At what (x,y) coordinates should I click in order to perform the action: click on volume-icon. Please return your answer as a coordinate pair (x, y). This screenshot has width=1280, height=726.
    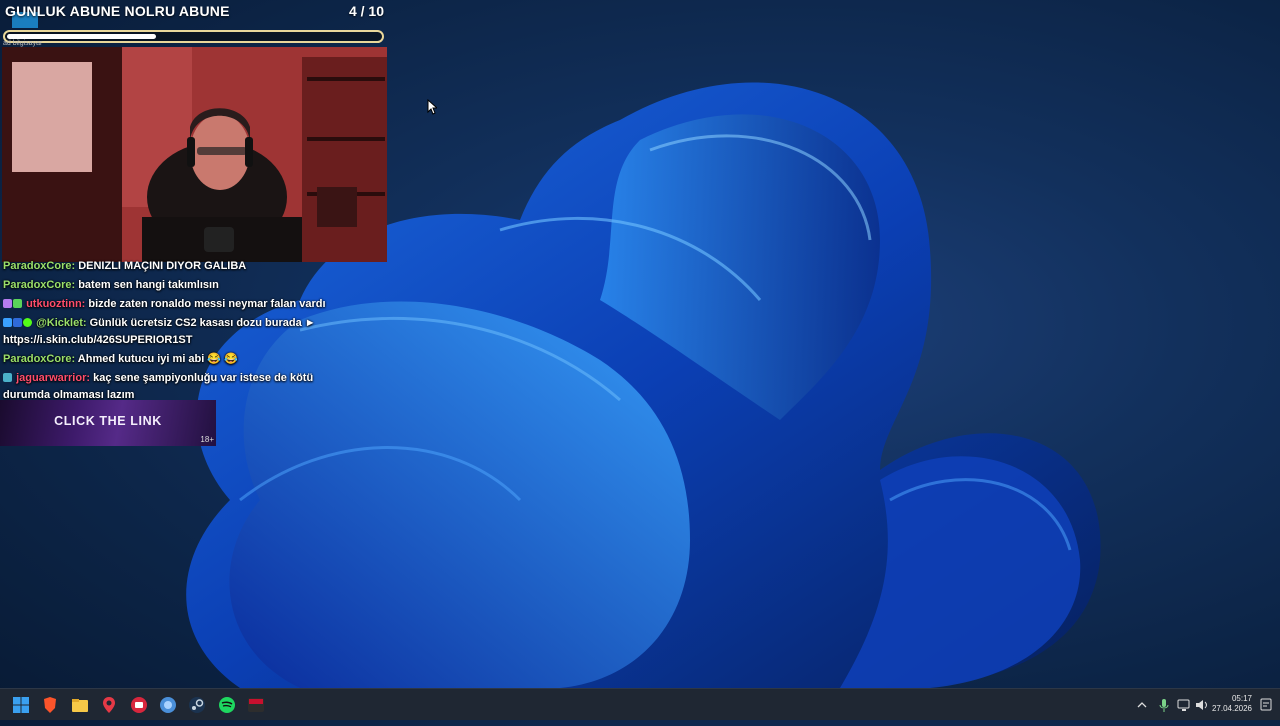
    Looking at the image, I should click on (1202, 705).